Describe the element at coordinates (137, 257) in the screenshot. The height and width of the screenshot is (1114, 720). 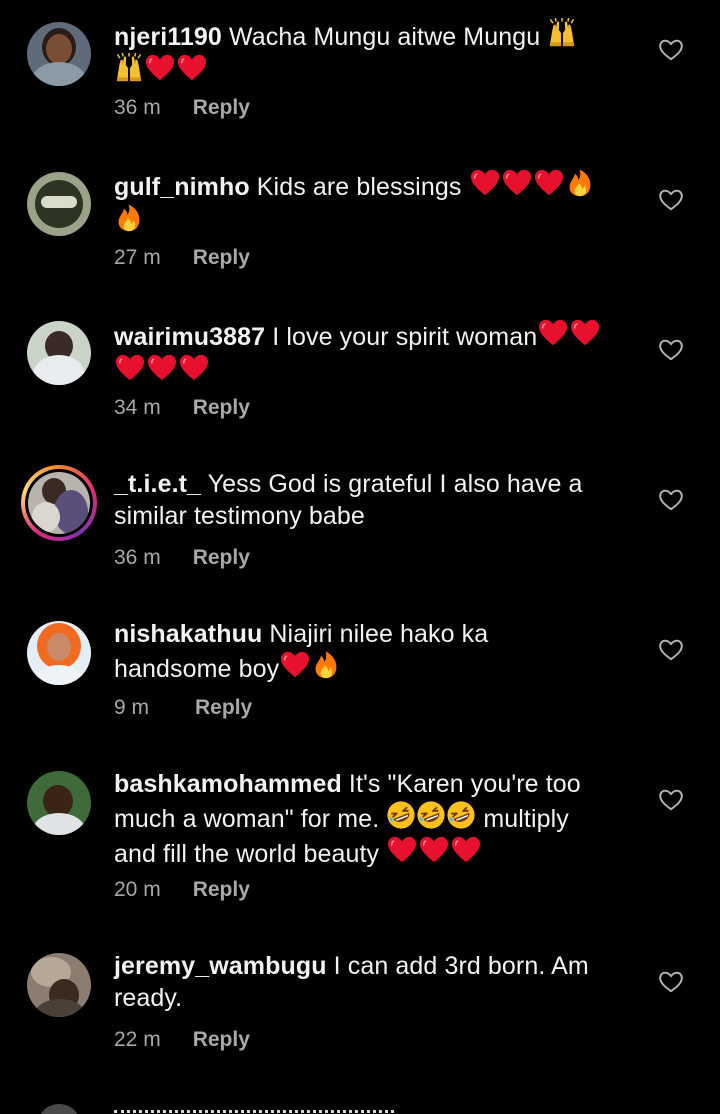
I see `timestamp: 27 m` at that location.